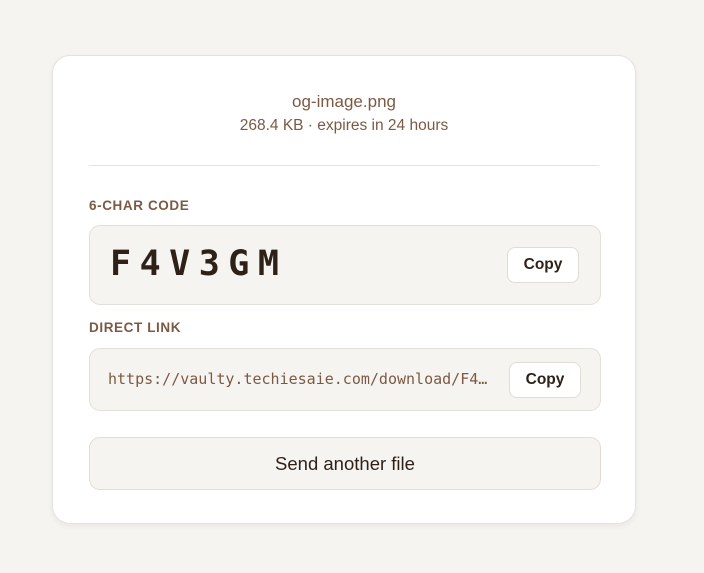 Image resolution: width=704 pixels, height=573 pixels. What do you see at coordinates (344, 125) in the screenshot?
I see `file-meta: 268.4 KB · expires in 24 hours` at bounding box center [344, 125].